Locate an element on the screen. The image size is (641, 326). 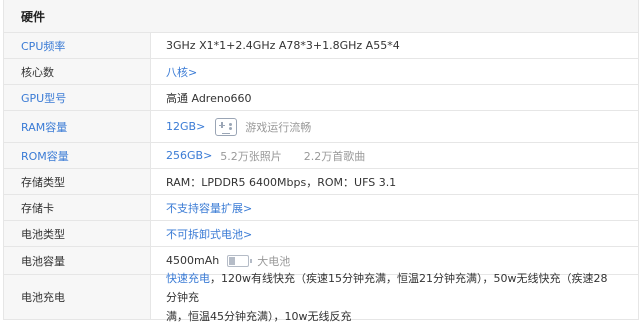
spec-row-ram: RAM容量 12GB> 游戏运行流畅 is located at coordinates (321, 127).